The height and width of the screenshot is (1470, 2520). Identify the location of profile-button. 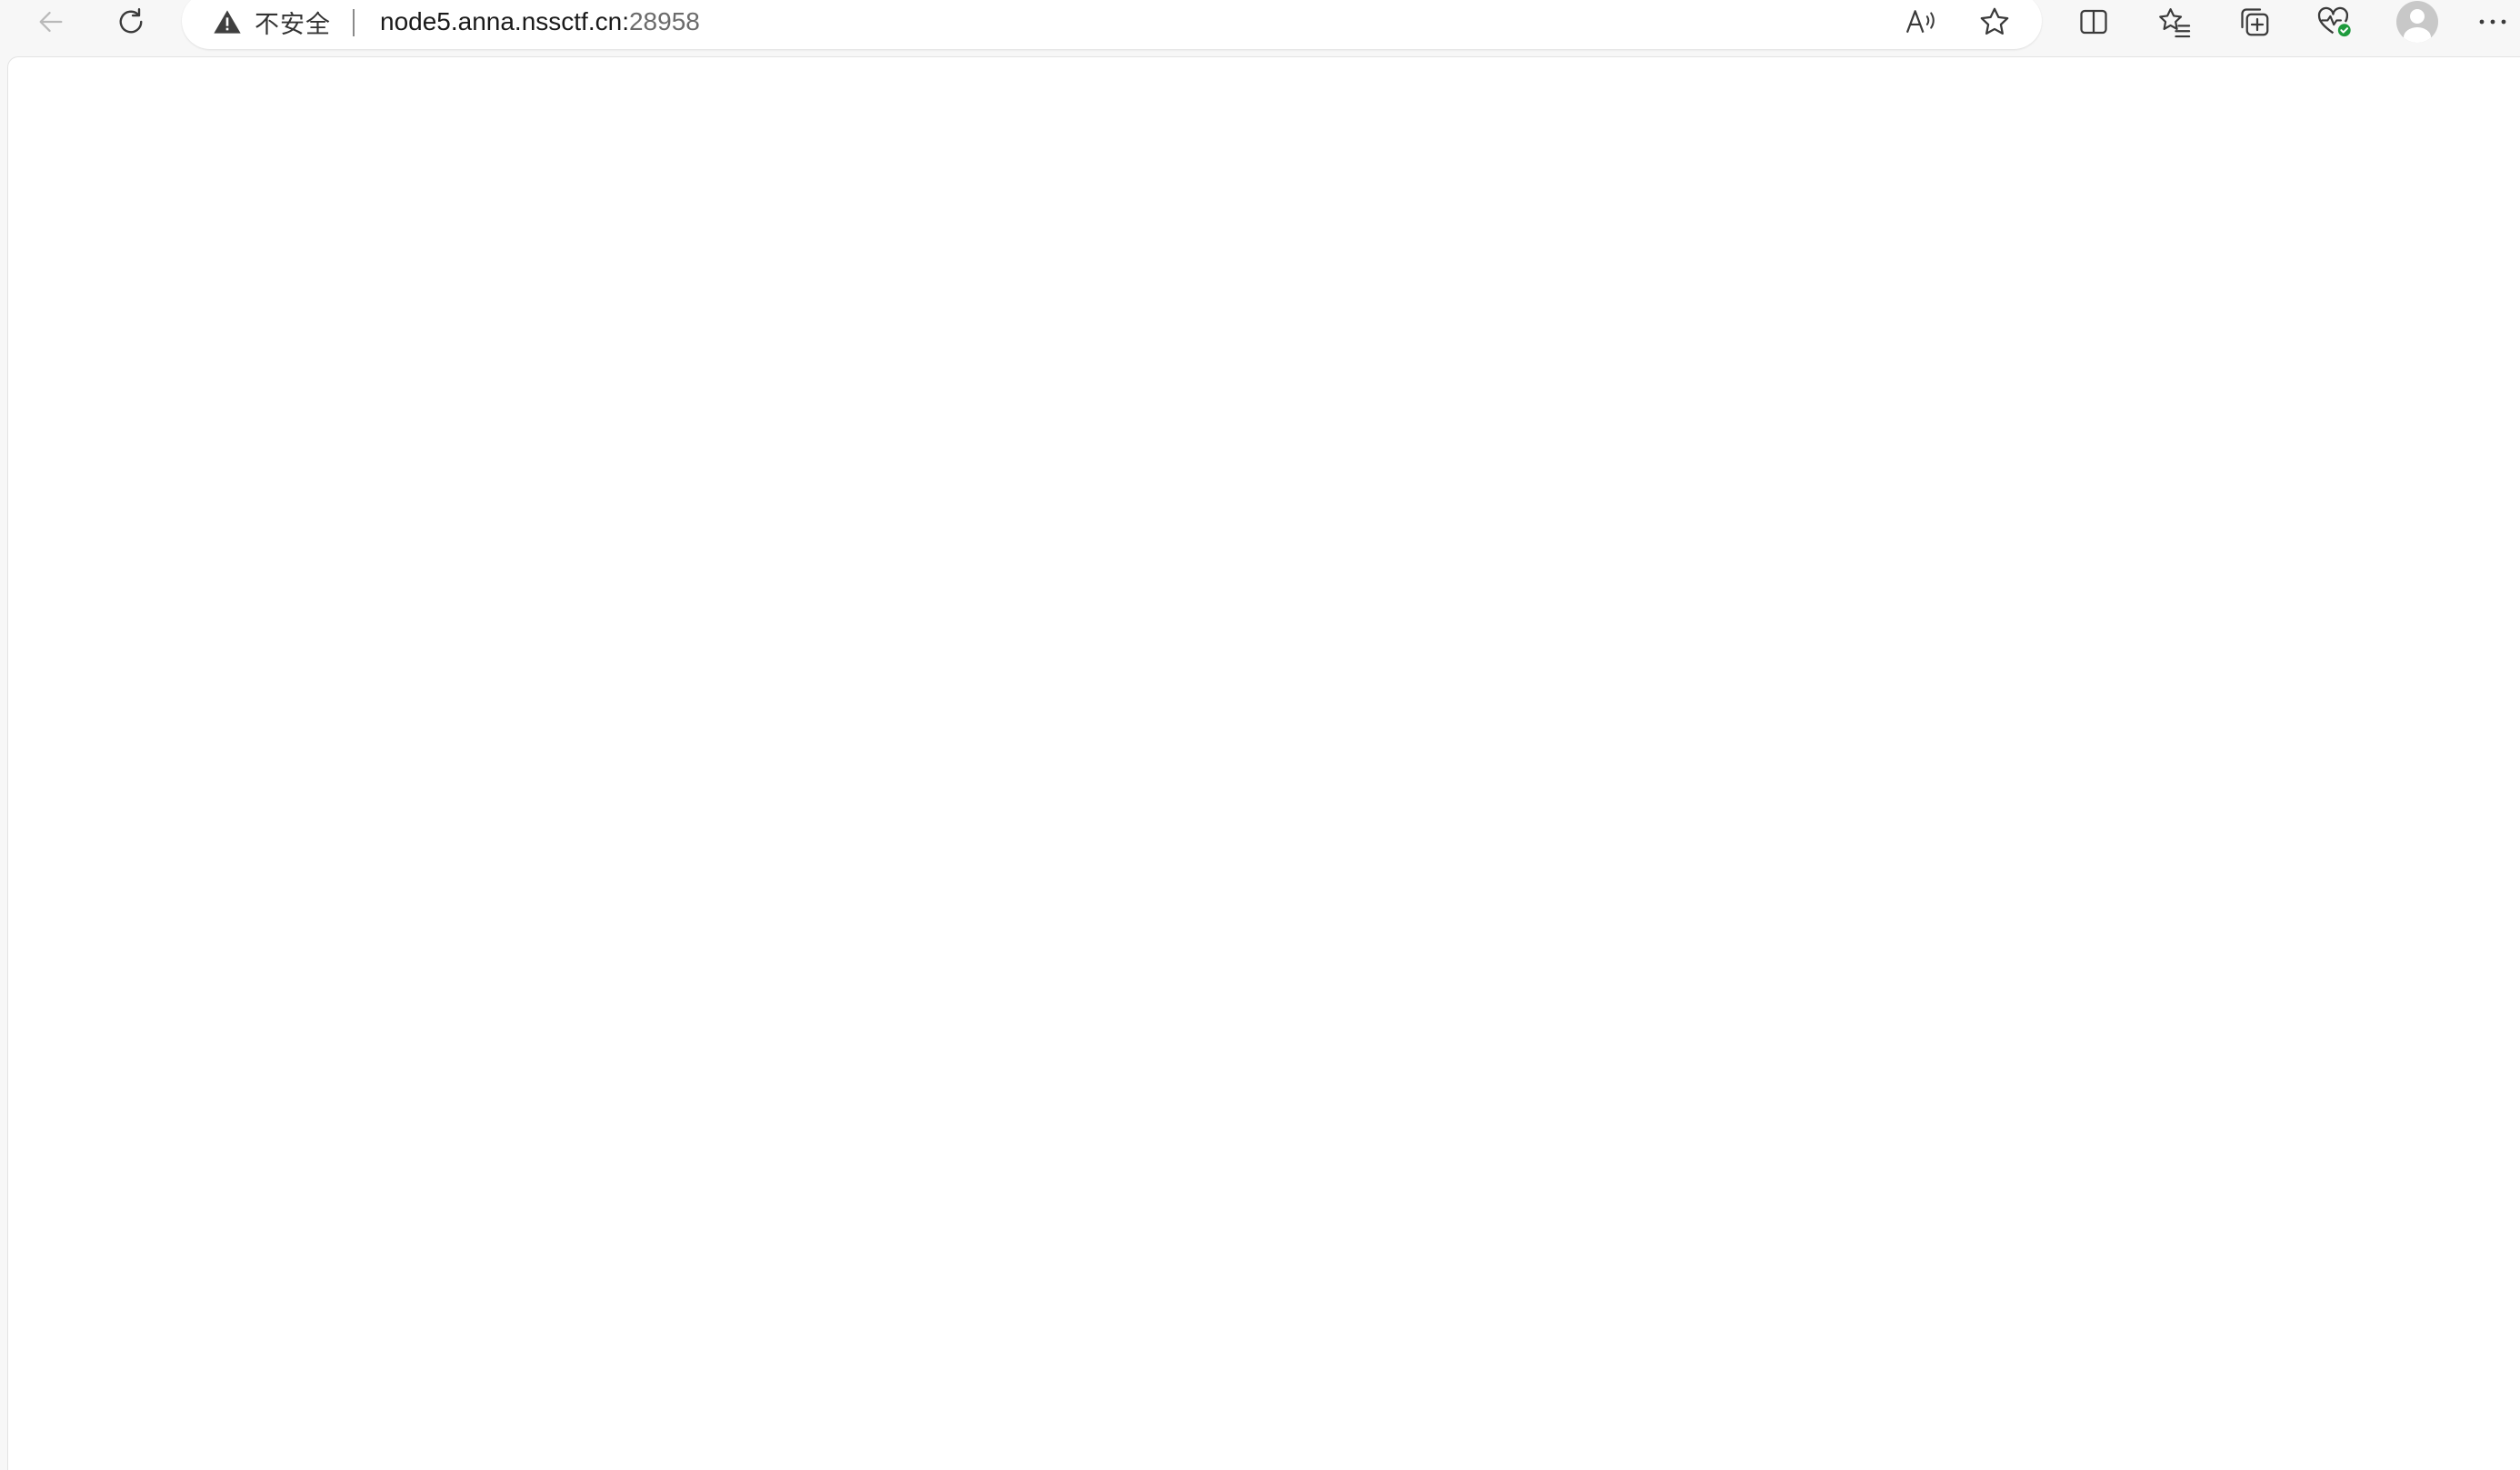
(2417, 22).